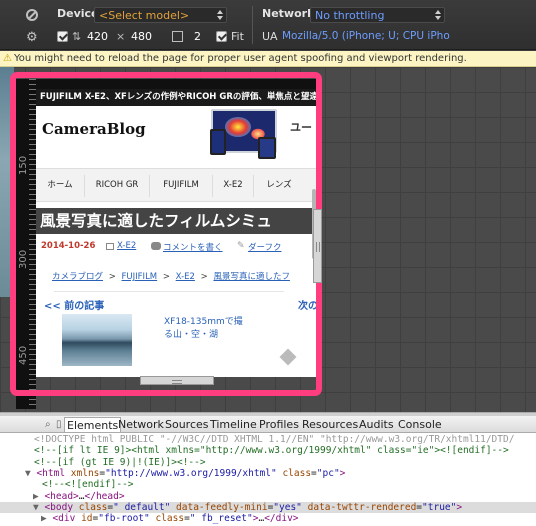  What do you see at coordinates (62, 36) in the screenshot?
I see `dimensions-checkbox` at bounding box center [62, 36].